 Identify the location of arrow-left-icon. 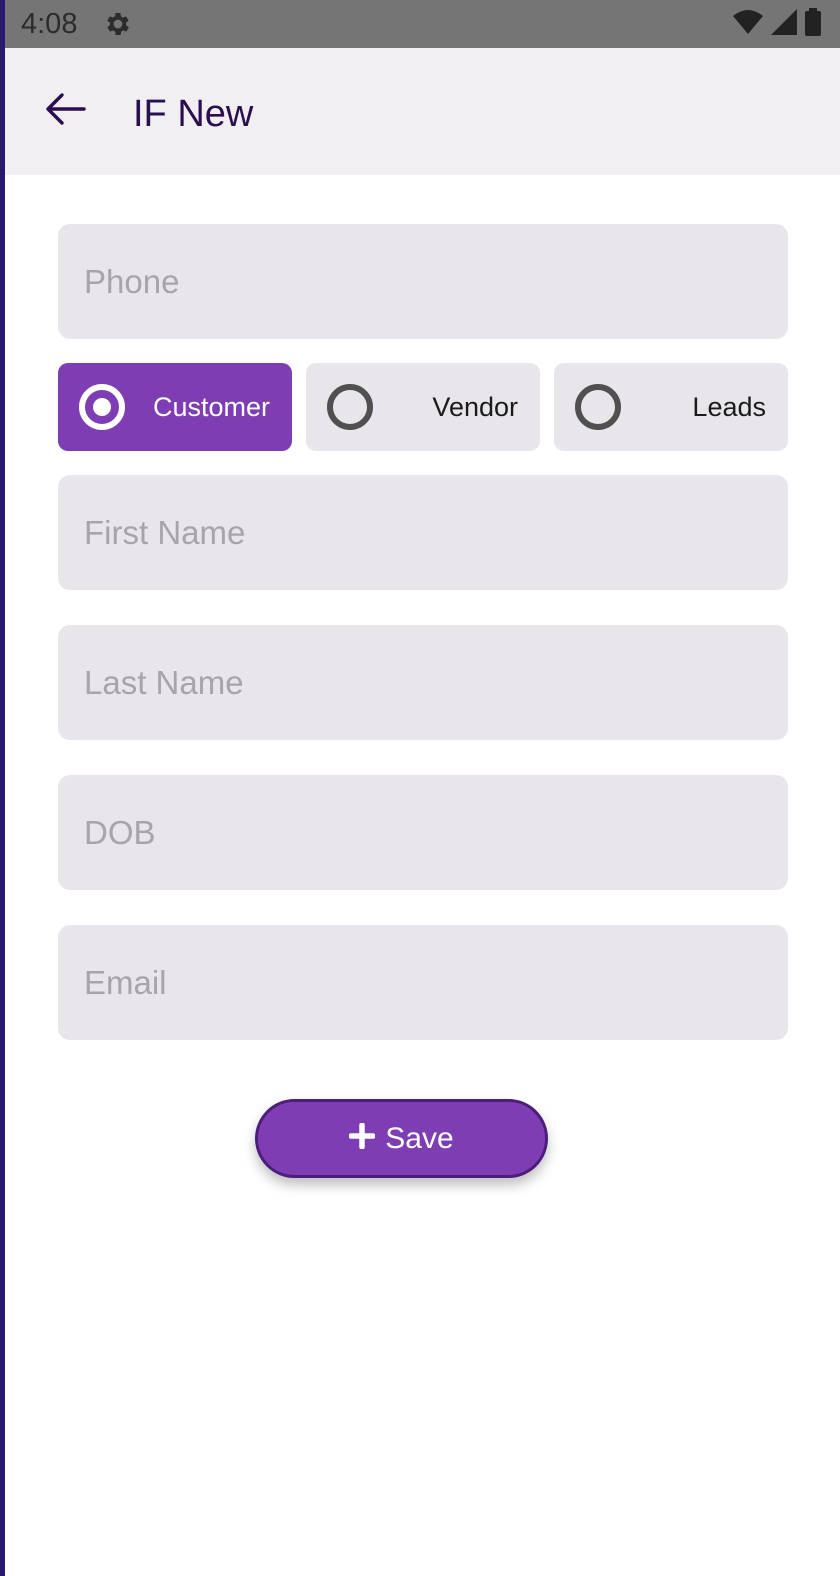
(65, 111).